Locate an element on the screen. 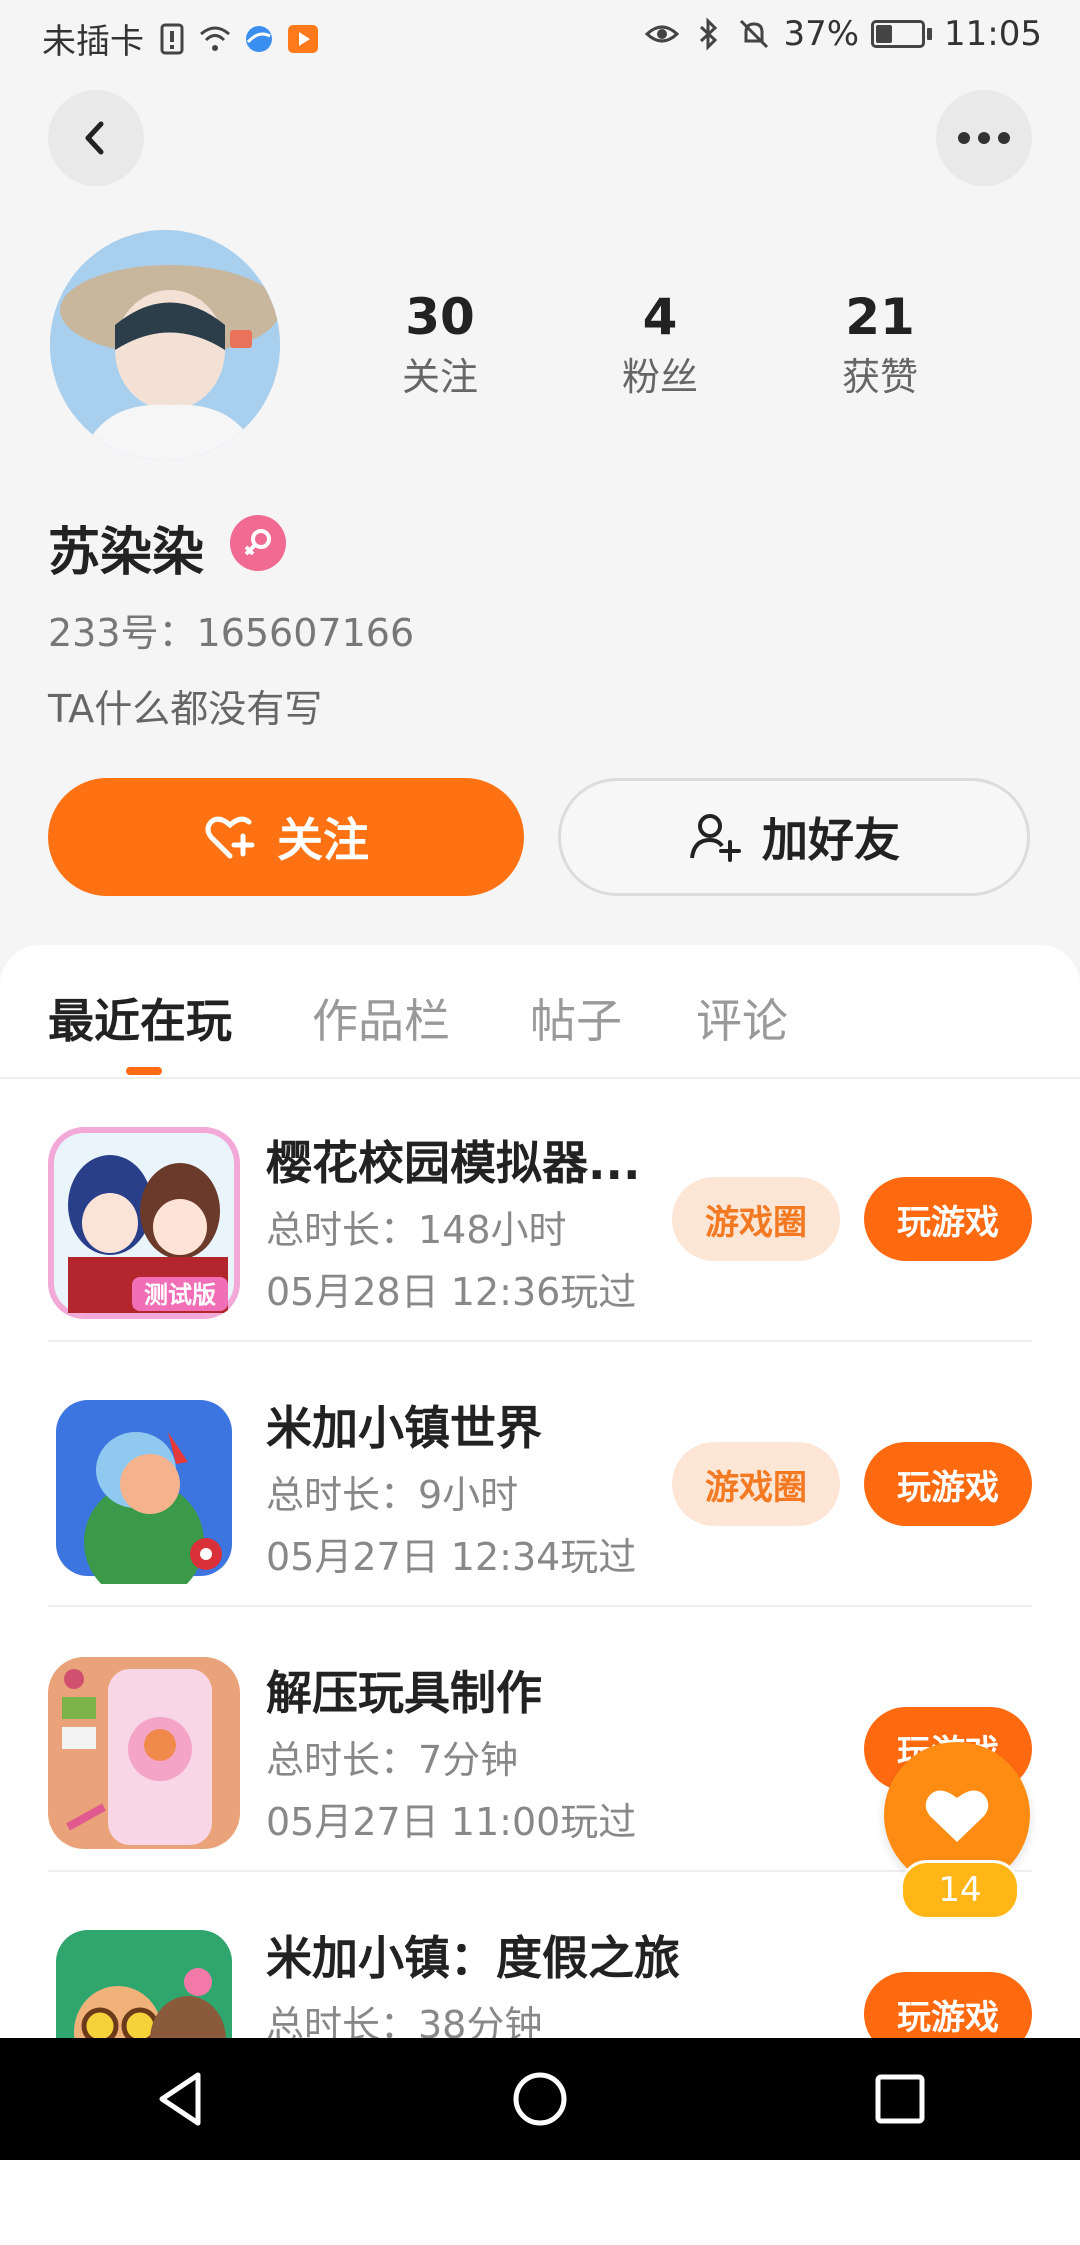 Image resolution: width=1080 pixels, height=2245 pixels. follow-button: 关注 is located at coordinates (286, 837).